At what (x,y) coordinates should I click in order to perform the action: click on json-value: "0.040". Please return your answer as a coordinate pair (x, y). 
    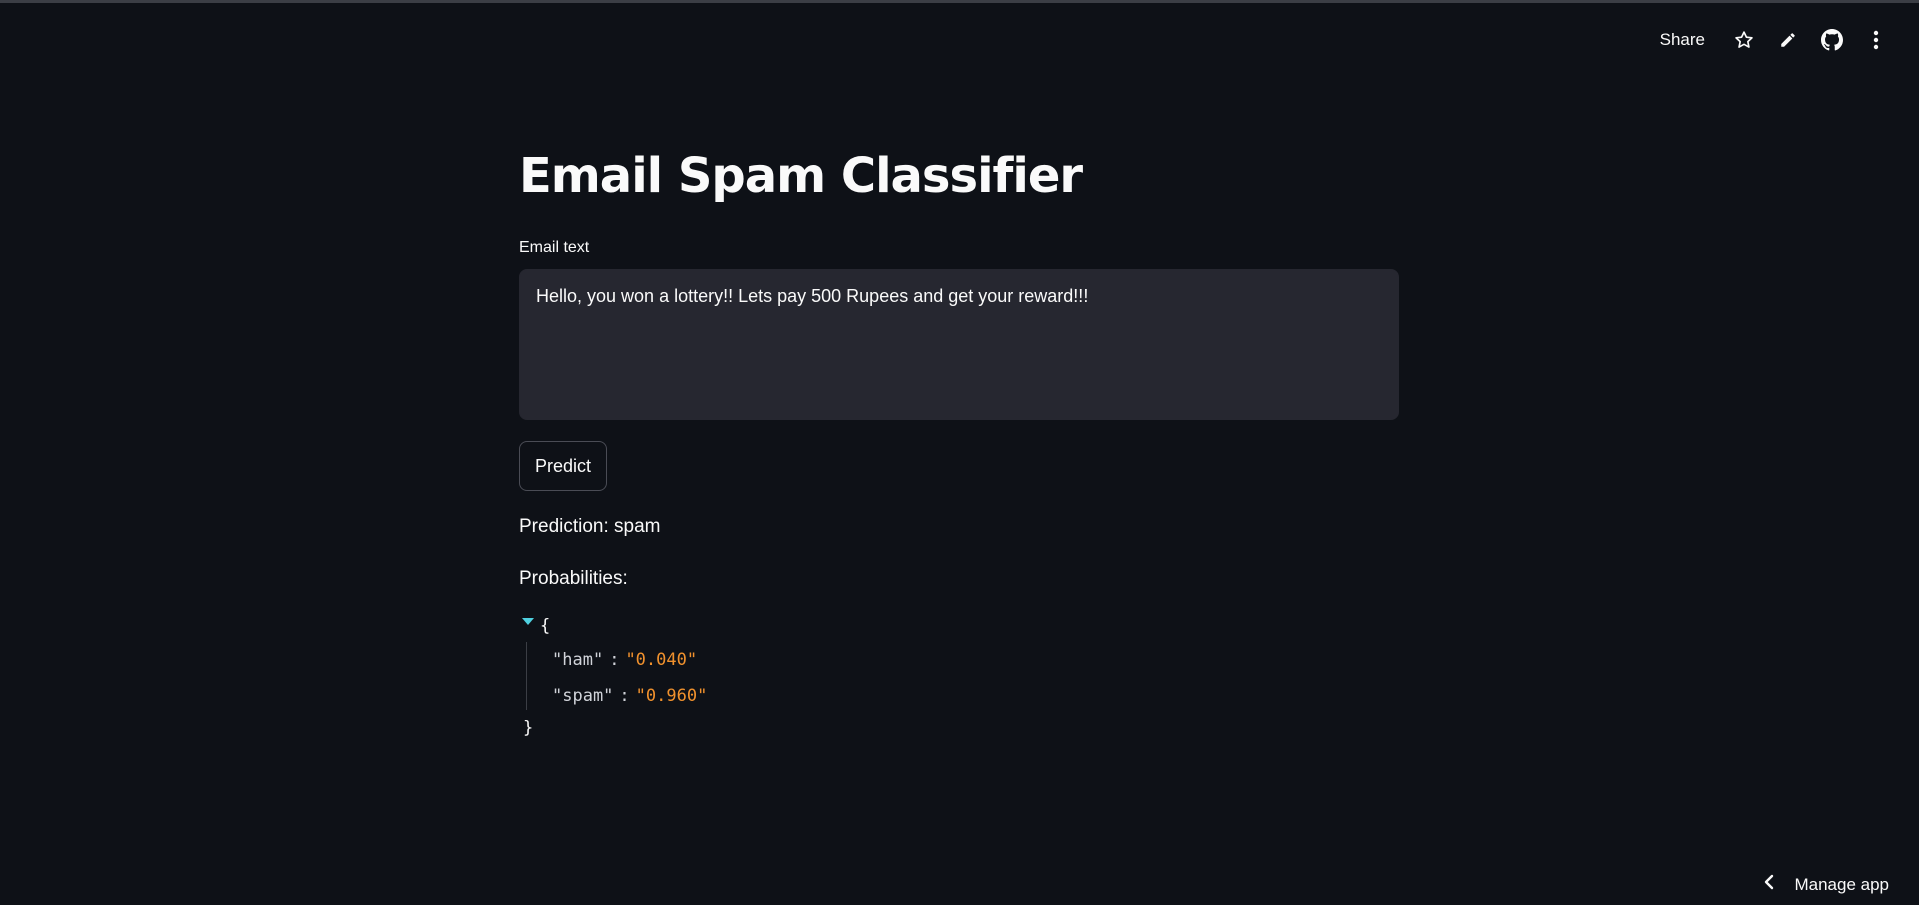
    Looking at the image, I should click on (661, 660).